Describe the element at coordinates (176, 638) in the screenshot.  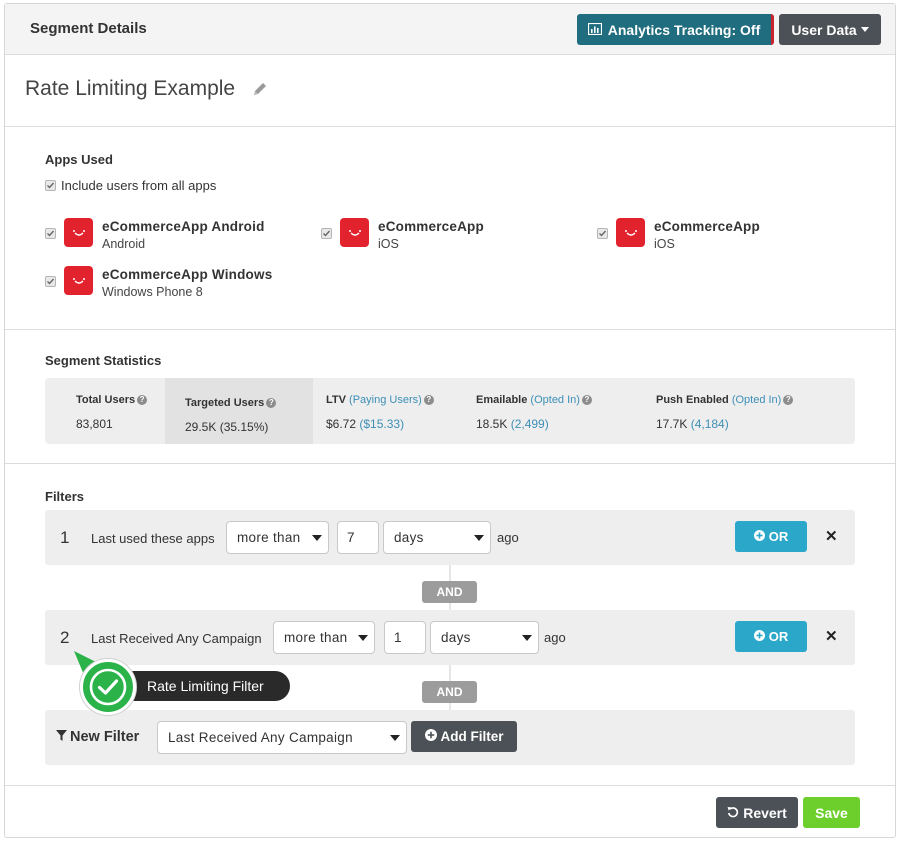
I see `filter-label: Last Received Any Campaign` at that location.